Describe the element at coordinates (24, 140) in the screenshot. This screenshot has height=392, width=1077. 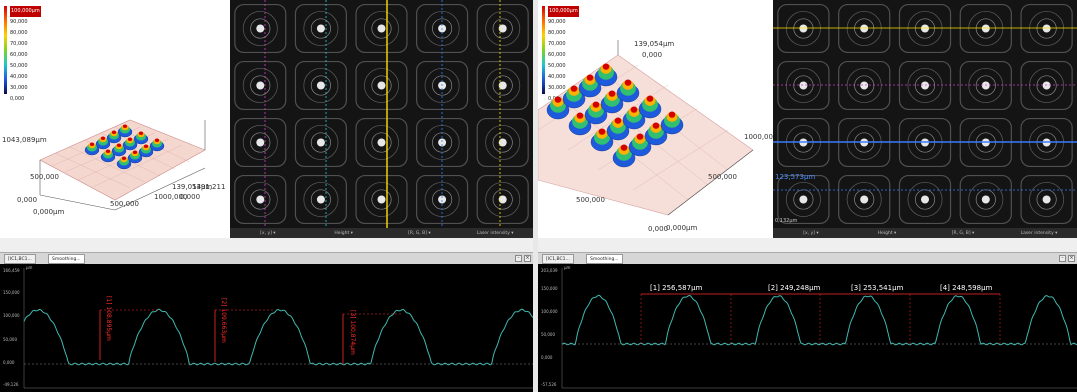
I see `left-axis-y-max: 1043,089μm` at that location.